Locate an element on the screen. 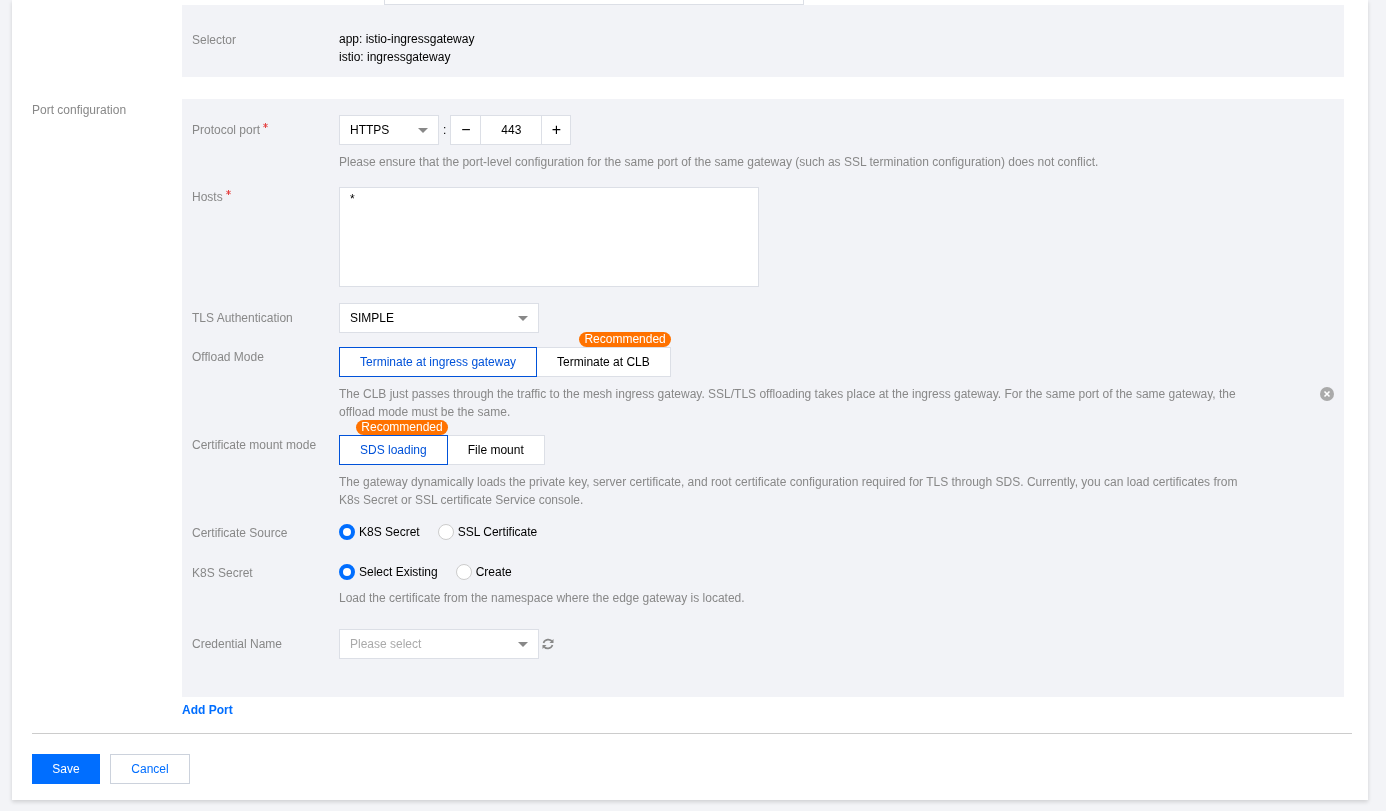  field-label: Protocol port is located at coordinates (226, 130).